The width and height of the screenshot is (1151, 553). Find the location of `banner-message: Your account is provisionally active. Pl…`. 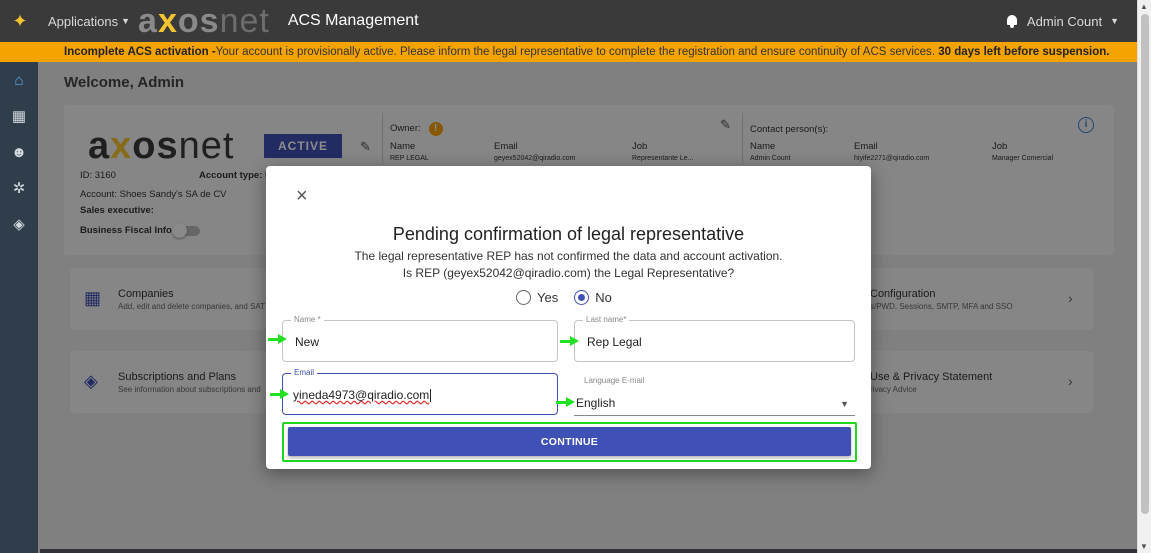

banner-message: Your account is provisionally active. Pl… is located at coordinates (575, 52).